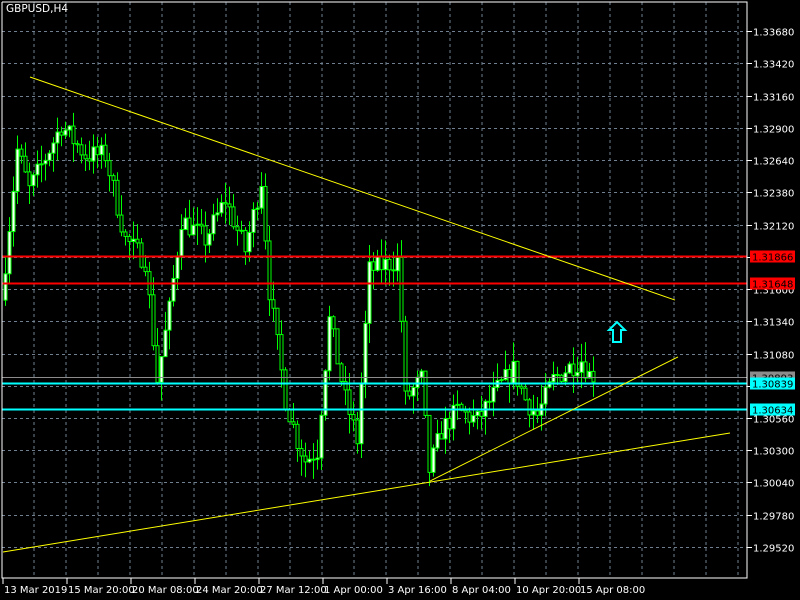  Describe the element at coordinates (417, 590) in the screenshot. I see `x-tick-label: 3 Apr 16:00` at that location.